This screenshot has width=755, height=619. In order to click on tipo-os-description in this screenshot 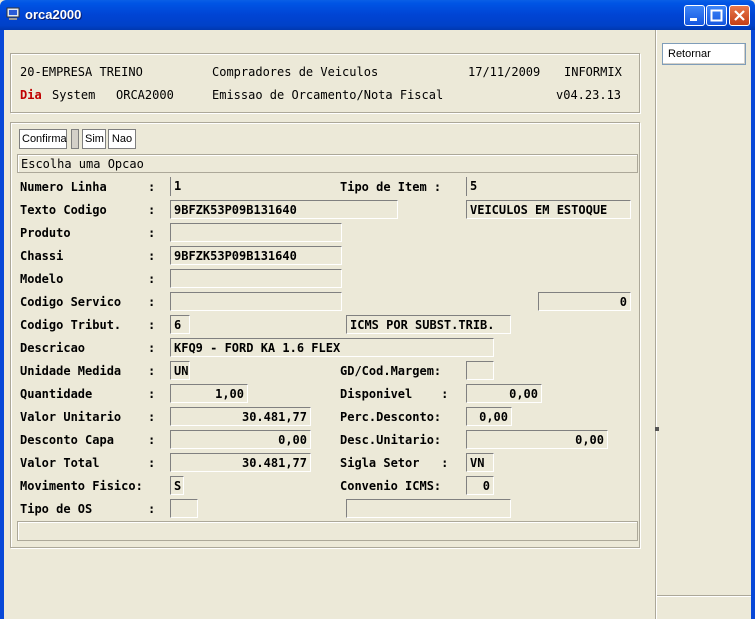, I will do `click(428, 508)`.